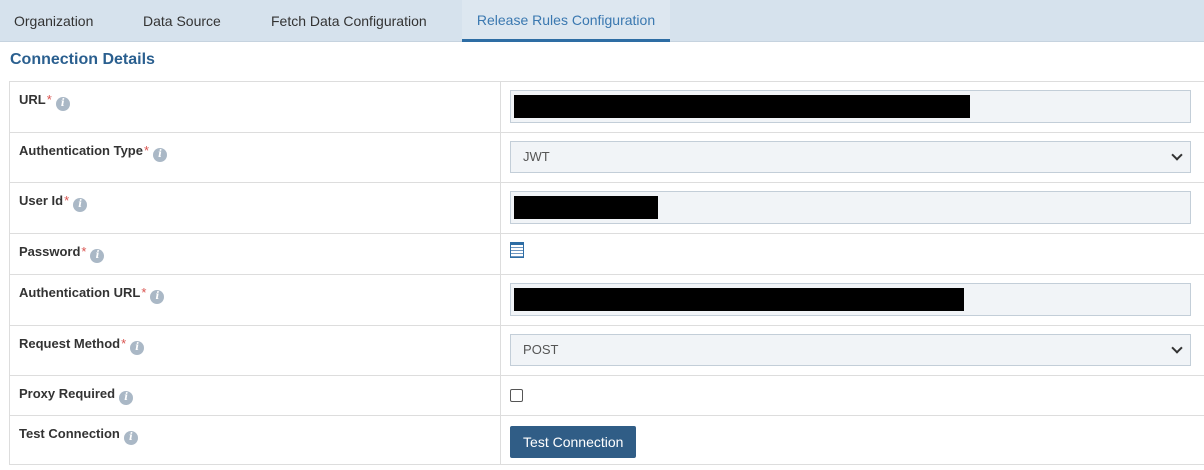 The width and height of the screenshot is (1204, 470). What do you see at coordinates (852, 440) in the screenshot?
I see `test-connection-value-cell: Test Connection` at bounding box center [852, 440].